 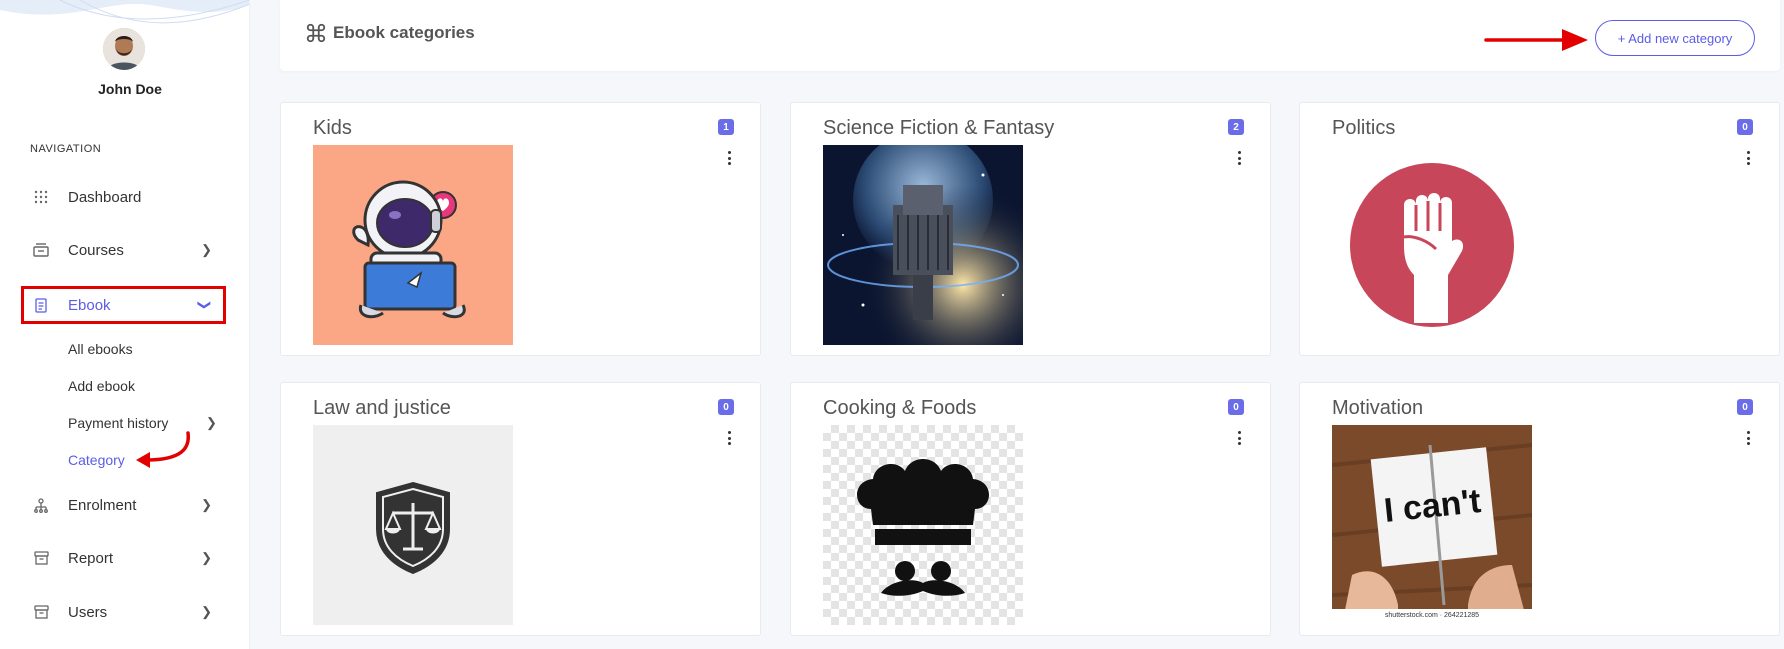 What do you see at coordinates (41, 305) in the screenshot?
I see `ebook-icon` at bounding box center [41, 305].